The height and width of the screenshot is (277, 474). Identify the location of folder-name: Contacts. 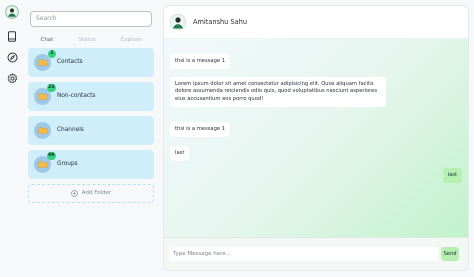
(70, 62).